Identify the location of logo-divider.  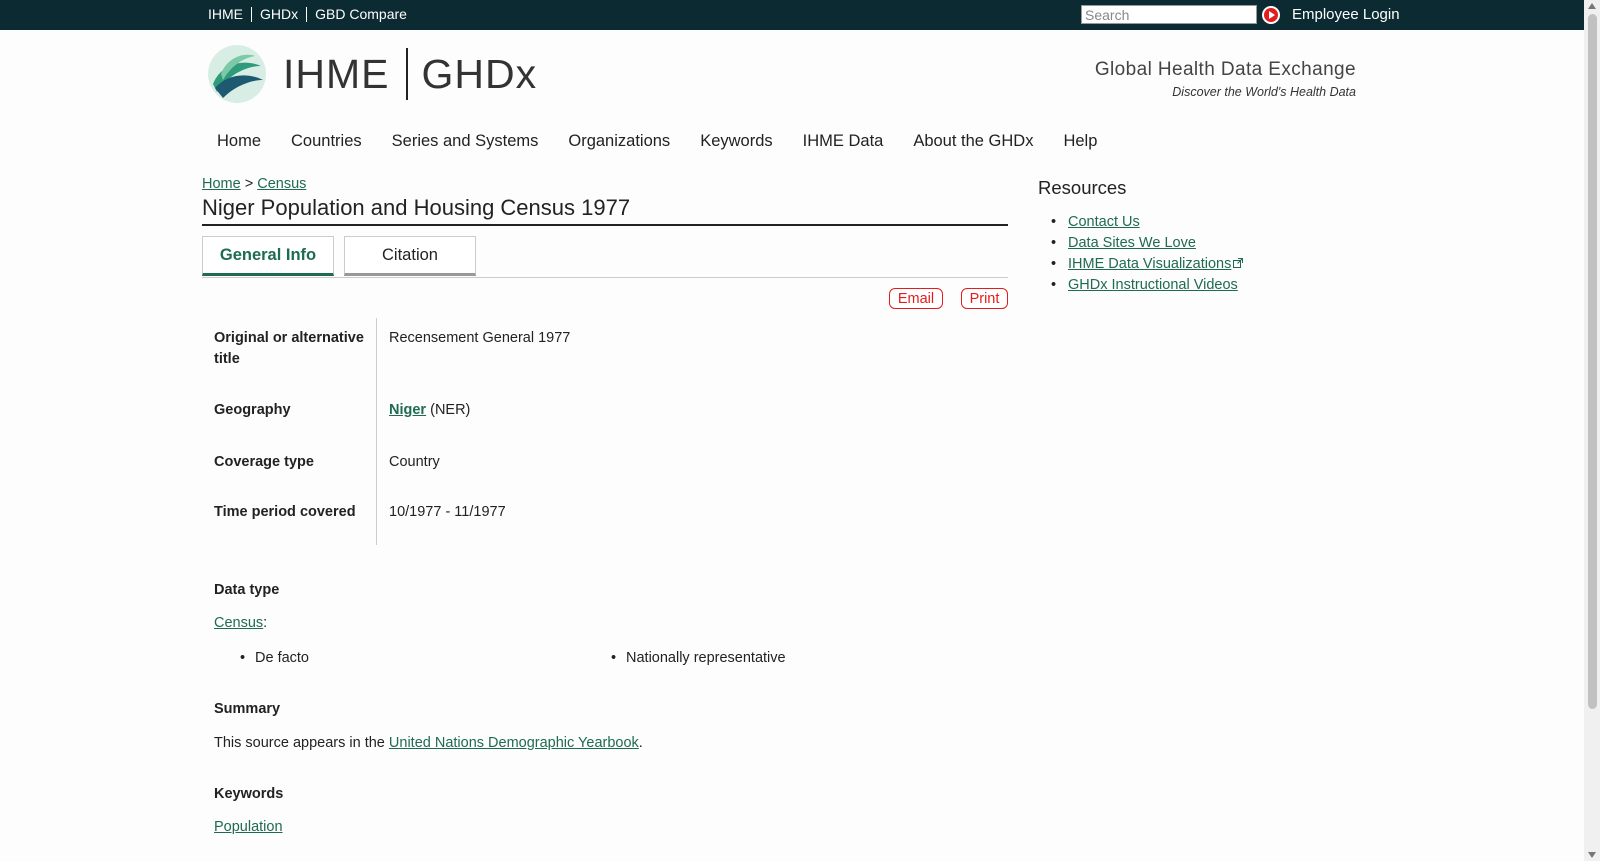
(406, 74).